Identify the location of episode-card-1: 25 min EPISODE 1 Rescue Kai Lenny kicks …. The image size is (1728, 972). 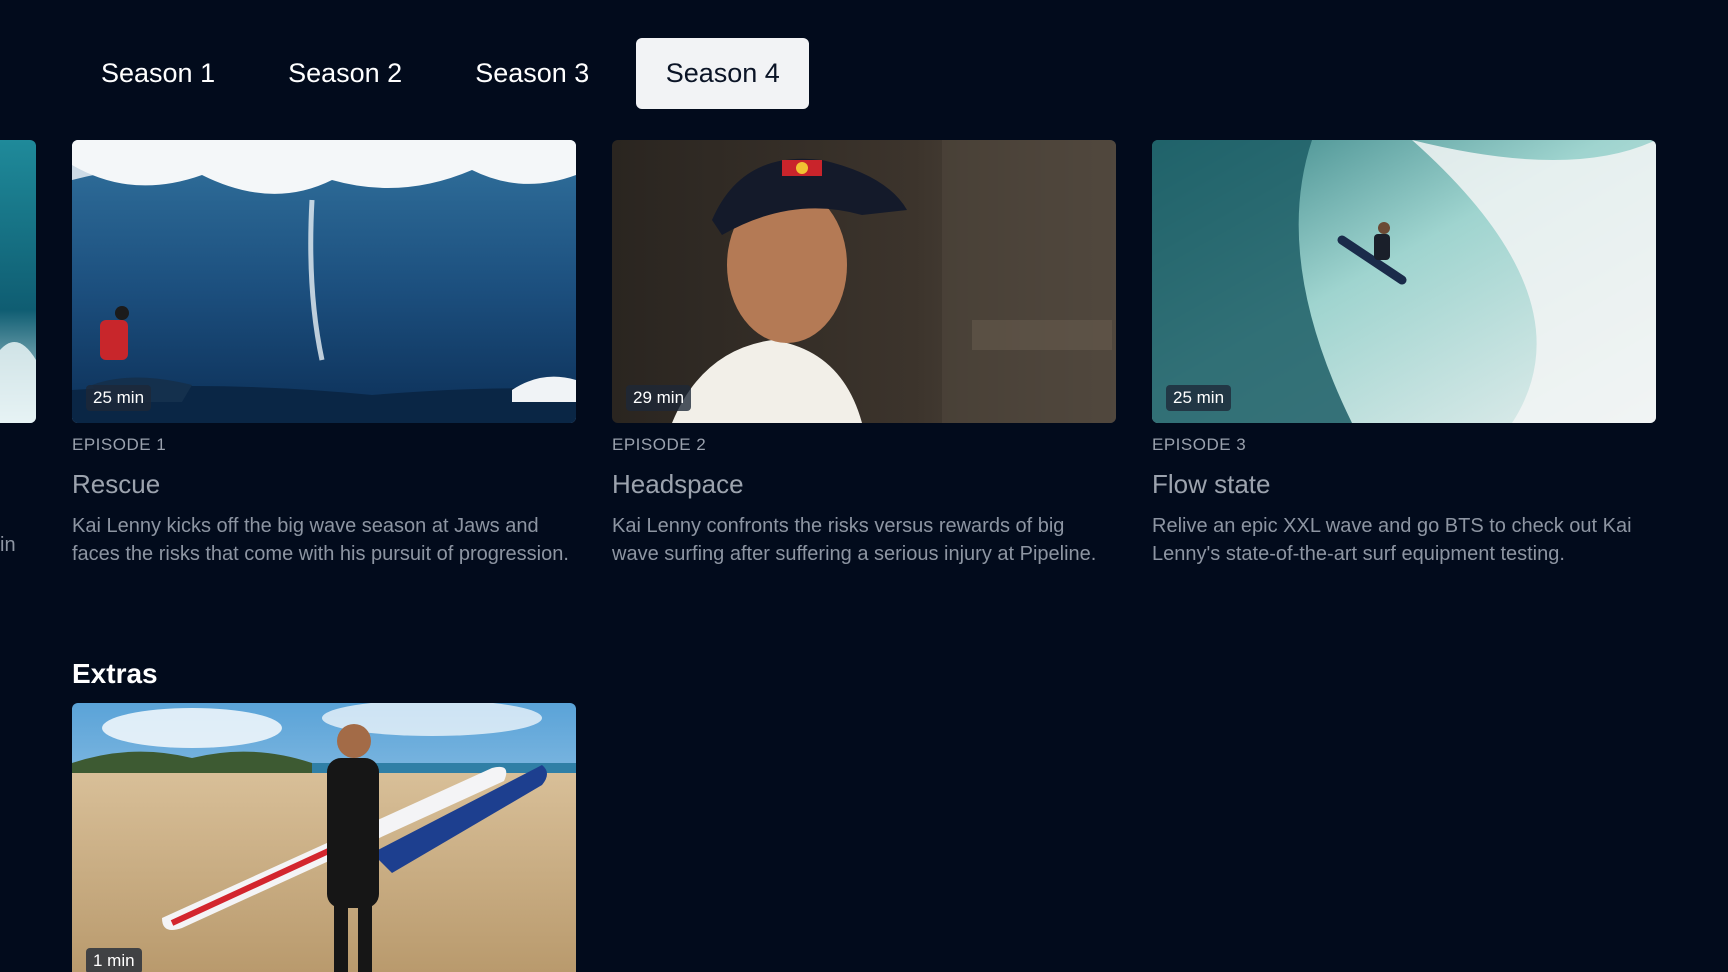
(324, 354).